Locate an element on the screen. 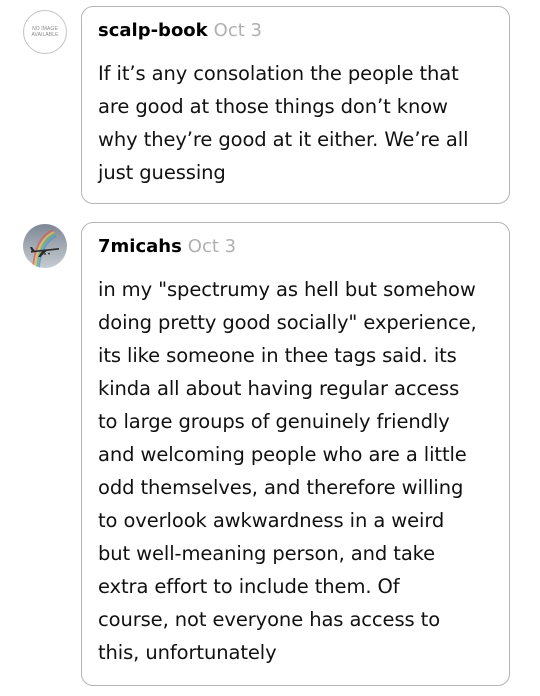  username-link: scalp-book is located at coordinates (153, 30).